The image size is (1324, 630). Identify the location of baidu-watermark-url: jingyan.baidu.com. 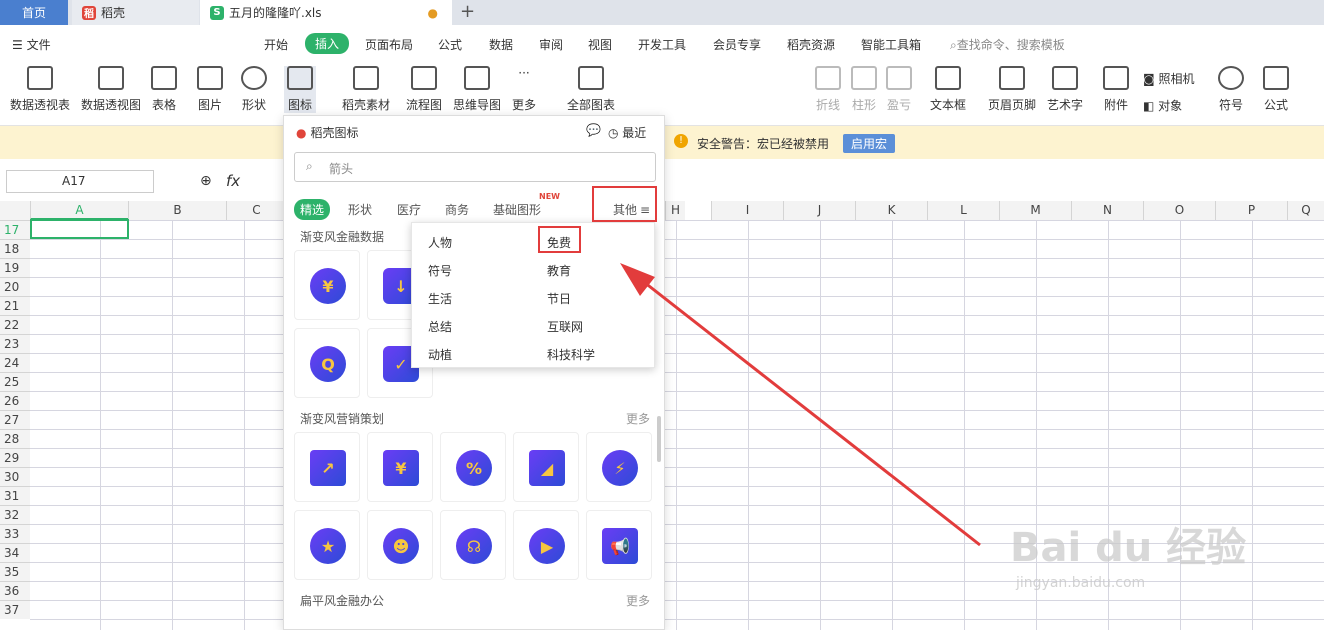
(1081, 583).